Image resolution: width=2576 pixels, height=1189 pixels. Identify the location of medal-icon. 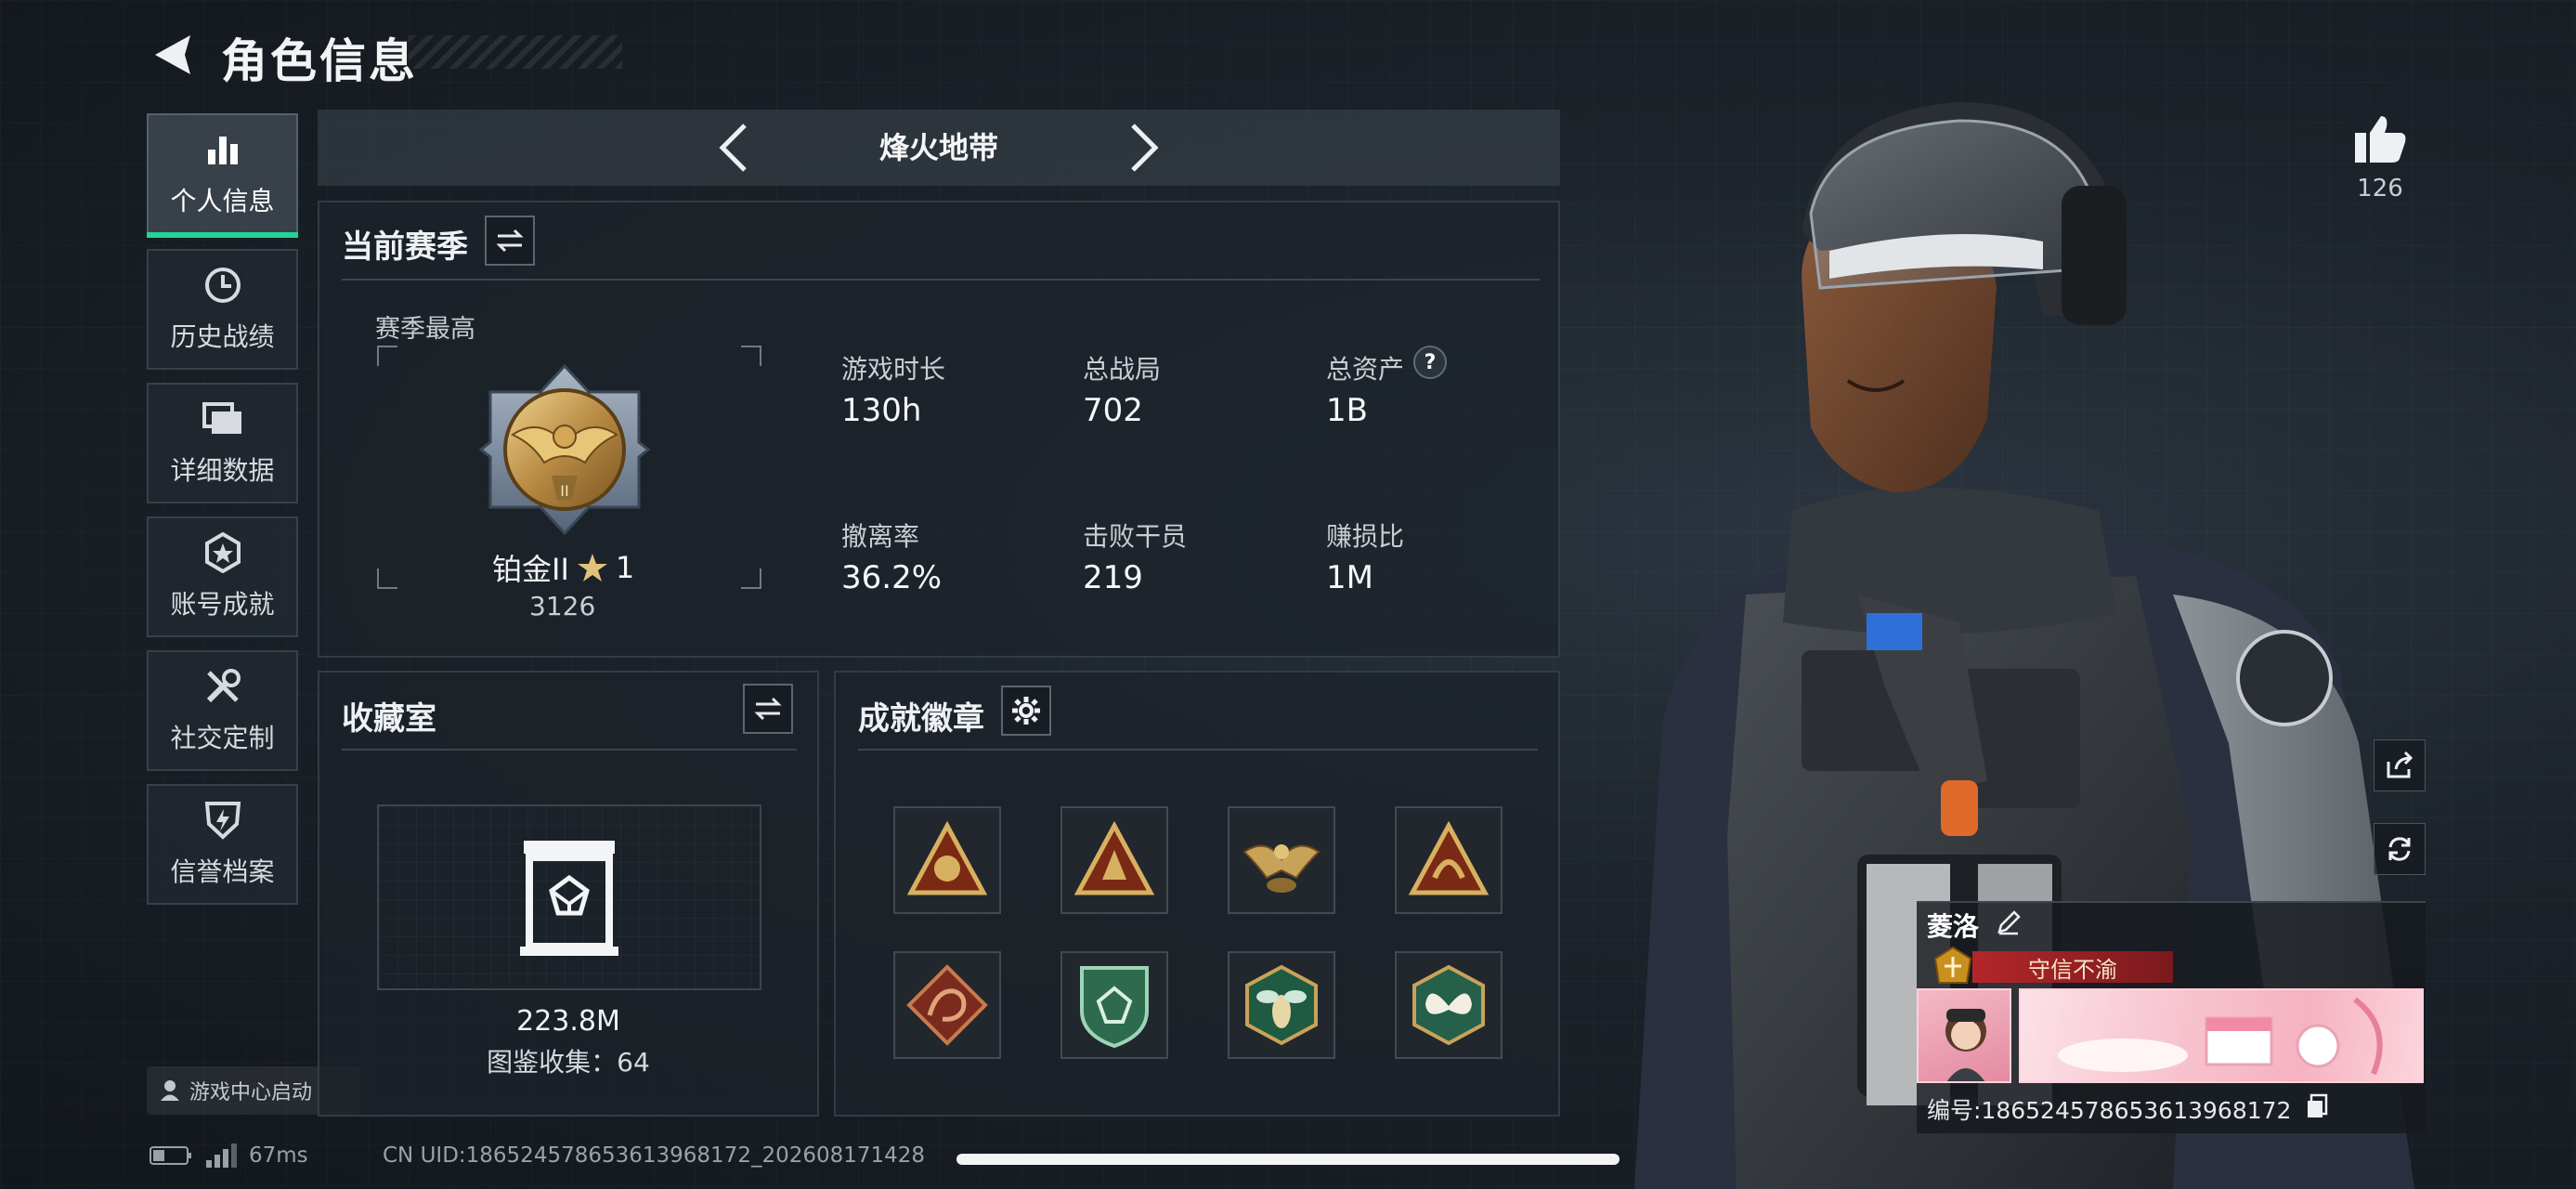
(222, 552).